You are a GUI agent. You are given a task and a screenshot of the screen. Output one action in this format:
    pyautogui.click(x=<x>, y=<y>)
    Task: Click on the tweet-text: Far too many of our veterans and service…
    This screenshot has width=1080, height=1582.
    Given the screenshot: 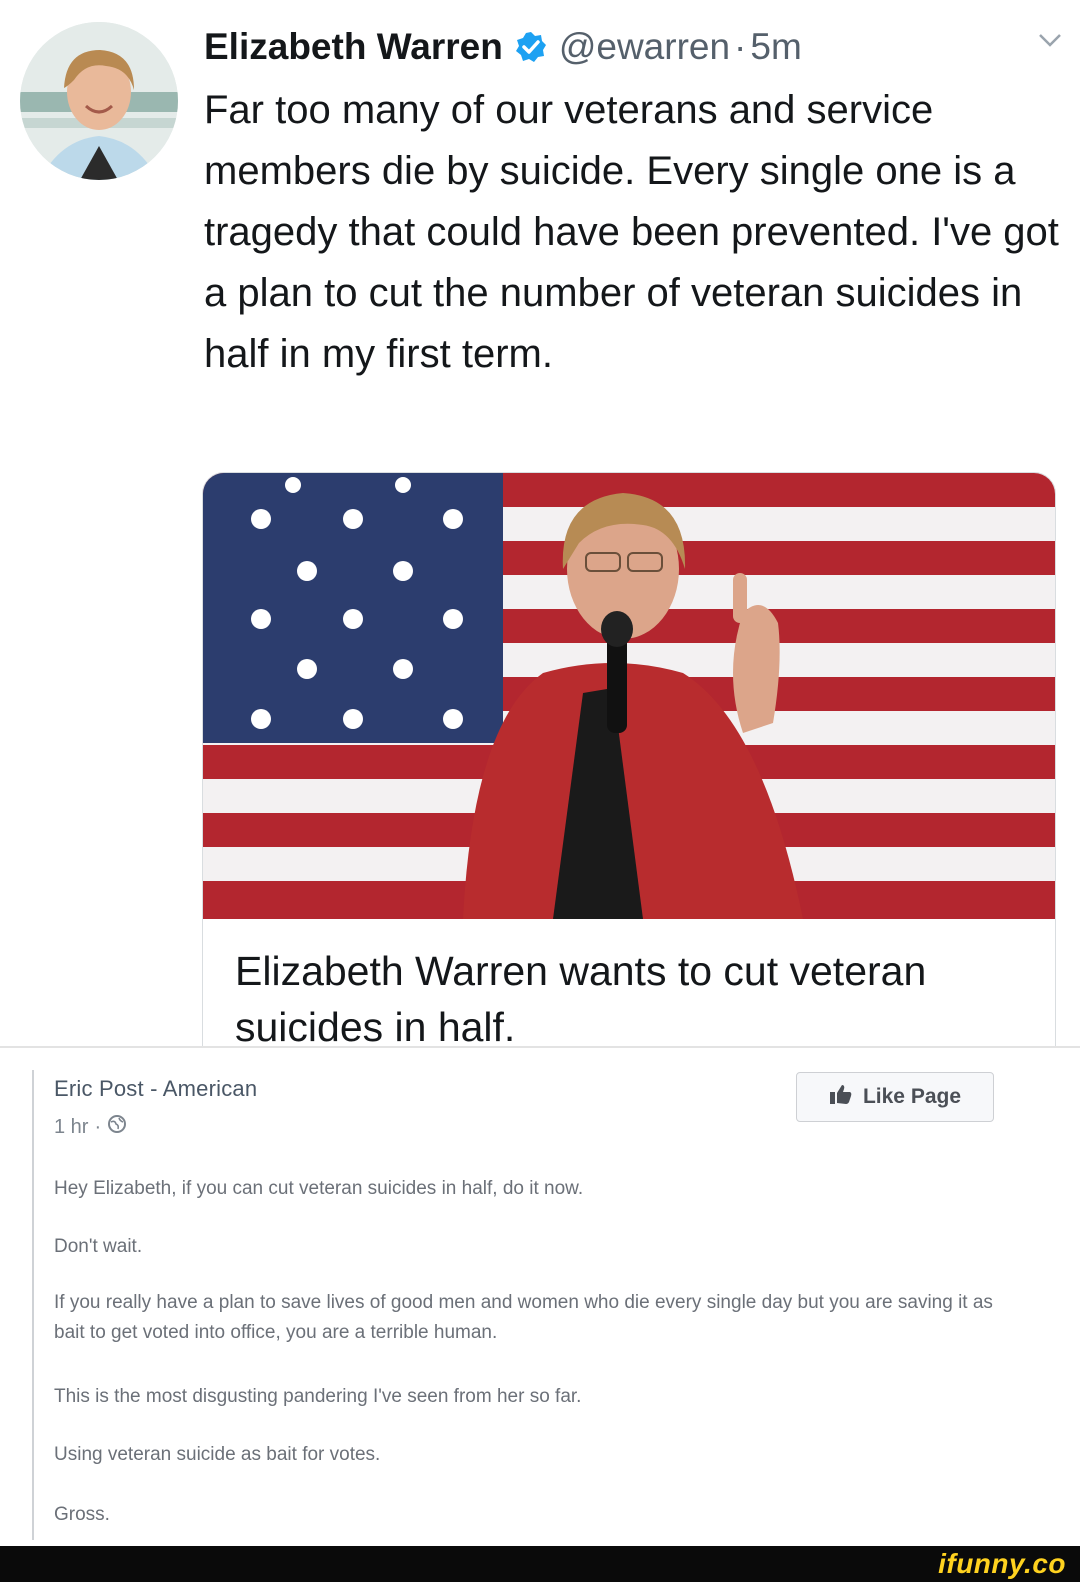 What is the action you would take?
    pyautogui.click(x=631, y=232)
    